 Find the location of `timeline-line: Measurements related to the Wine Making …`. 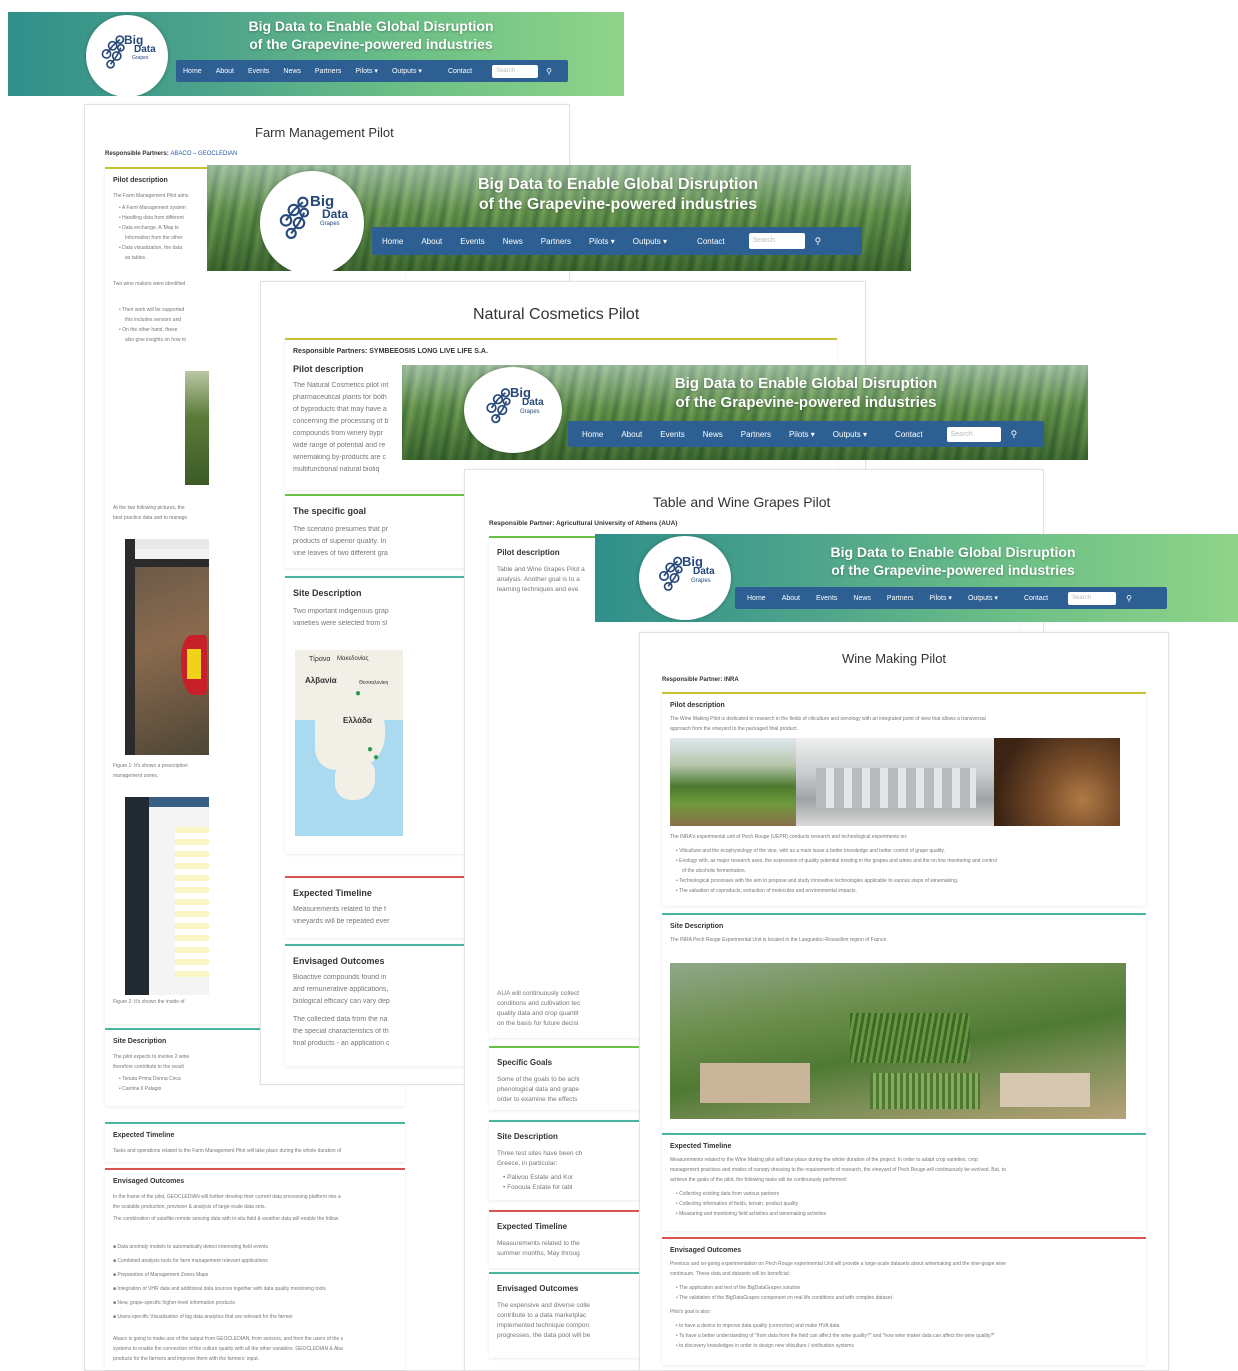

timeline-line: Measurements related to the Wine Making … is located at coordinates (824, 1160).